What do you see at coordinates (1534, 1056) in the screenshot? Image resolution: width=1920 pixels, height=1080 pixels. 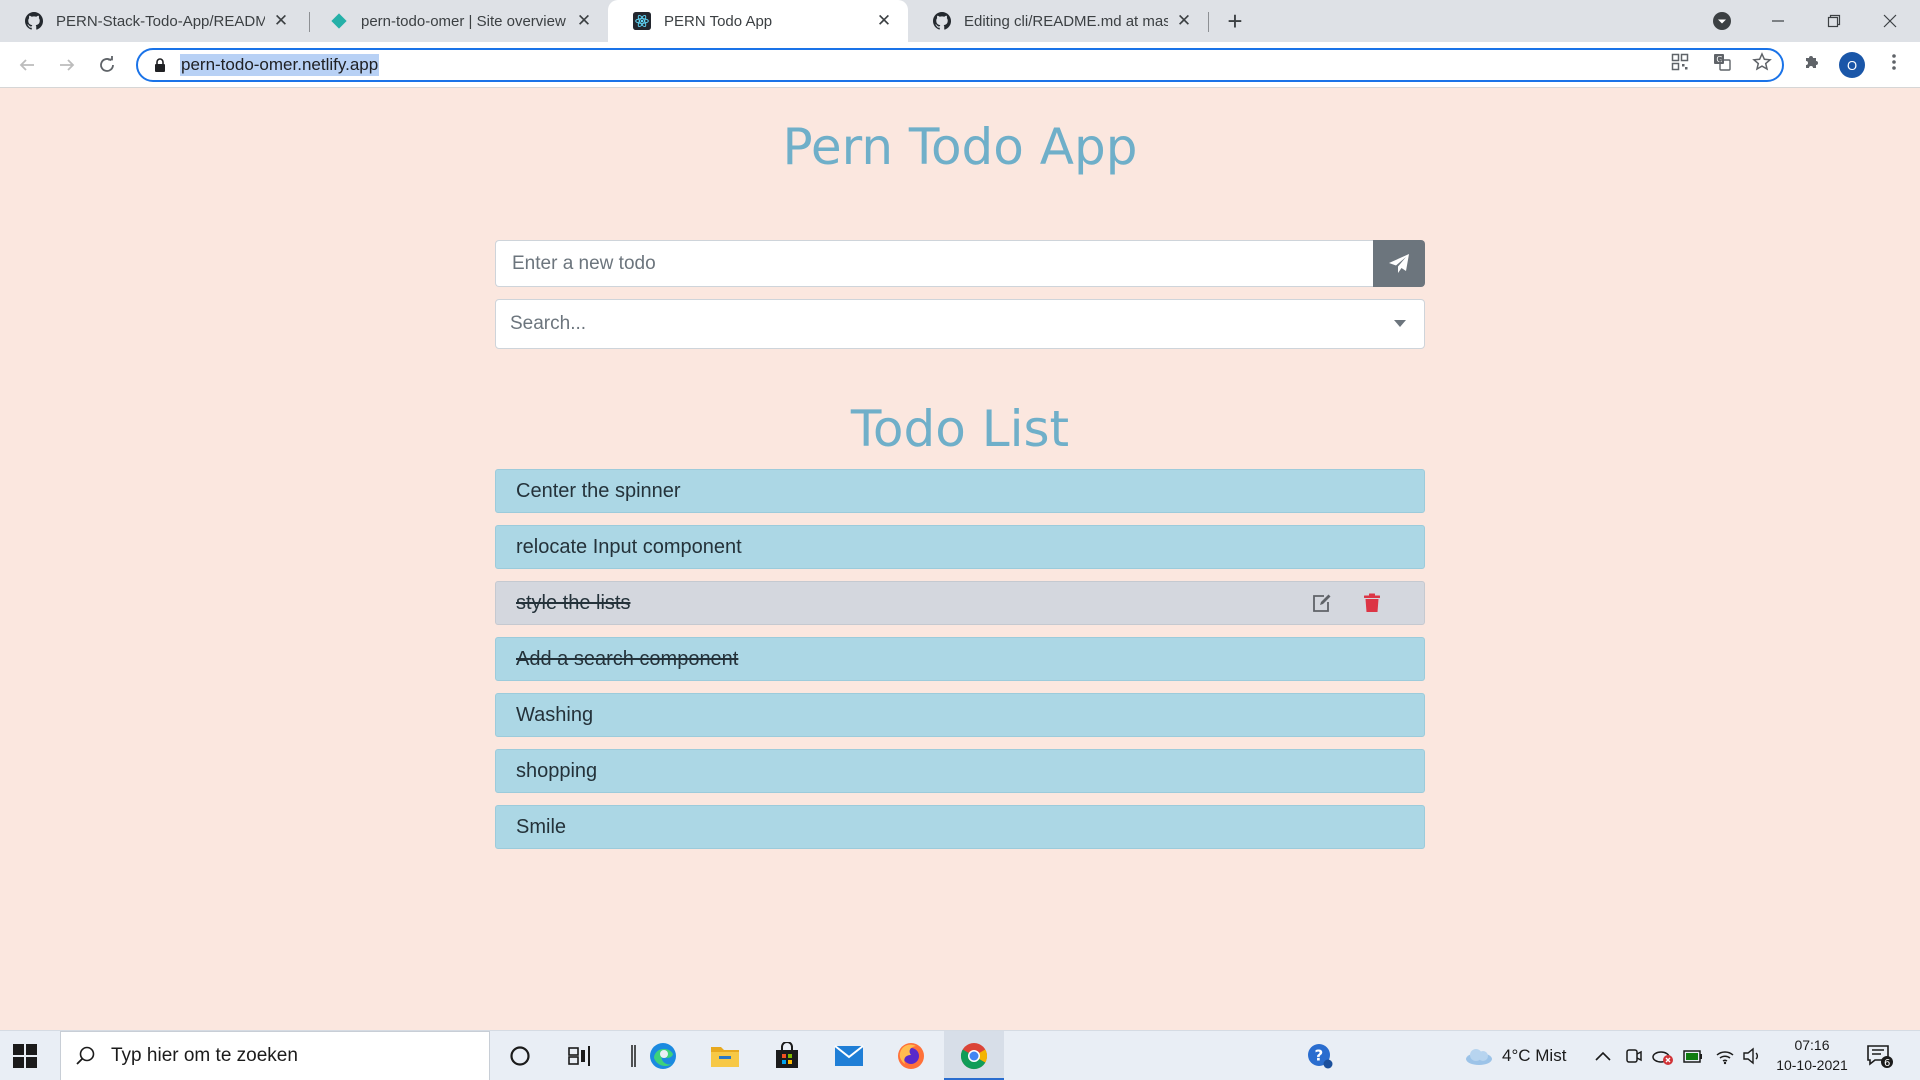 I see `weather-text: 4°C Mist` at bounding box center [1534, 1056].